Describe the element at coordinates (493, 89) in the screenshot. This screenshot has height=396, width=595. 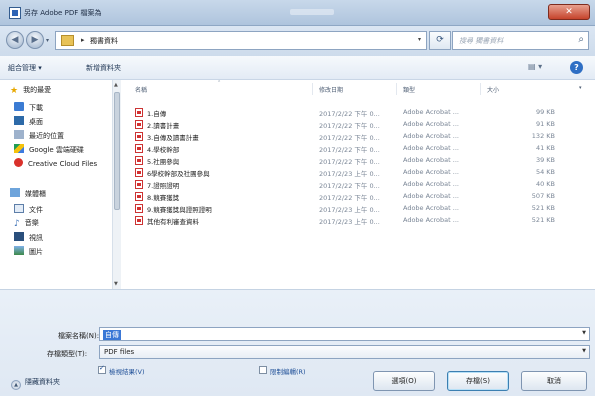
I see `column-header-size: 大小` at that location.